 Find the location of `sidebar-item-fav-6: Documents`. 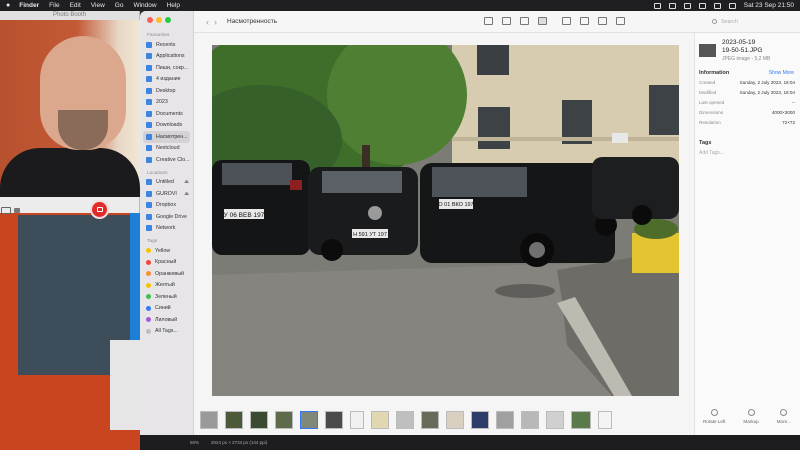

sidebar-item-fav-6: Documents is located at coordinates (166, 114).